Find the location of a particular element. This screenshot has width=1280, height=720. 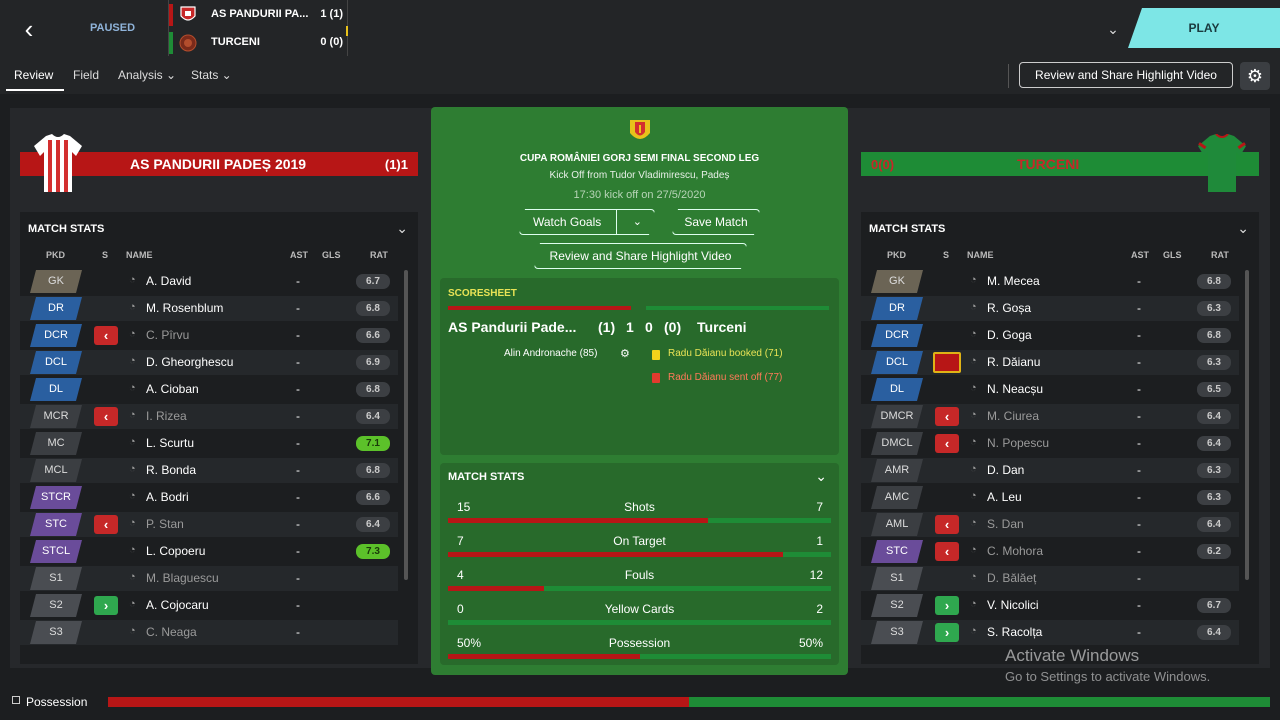

tab-stats: Stats ⌄ is located at coordinates (211, 75).